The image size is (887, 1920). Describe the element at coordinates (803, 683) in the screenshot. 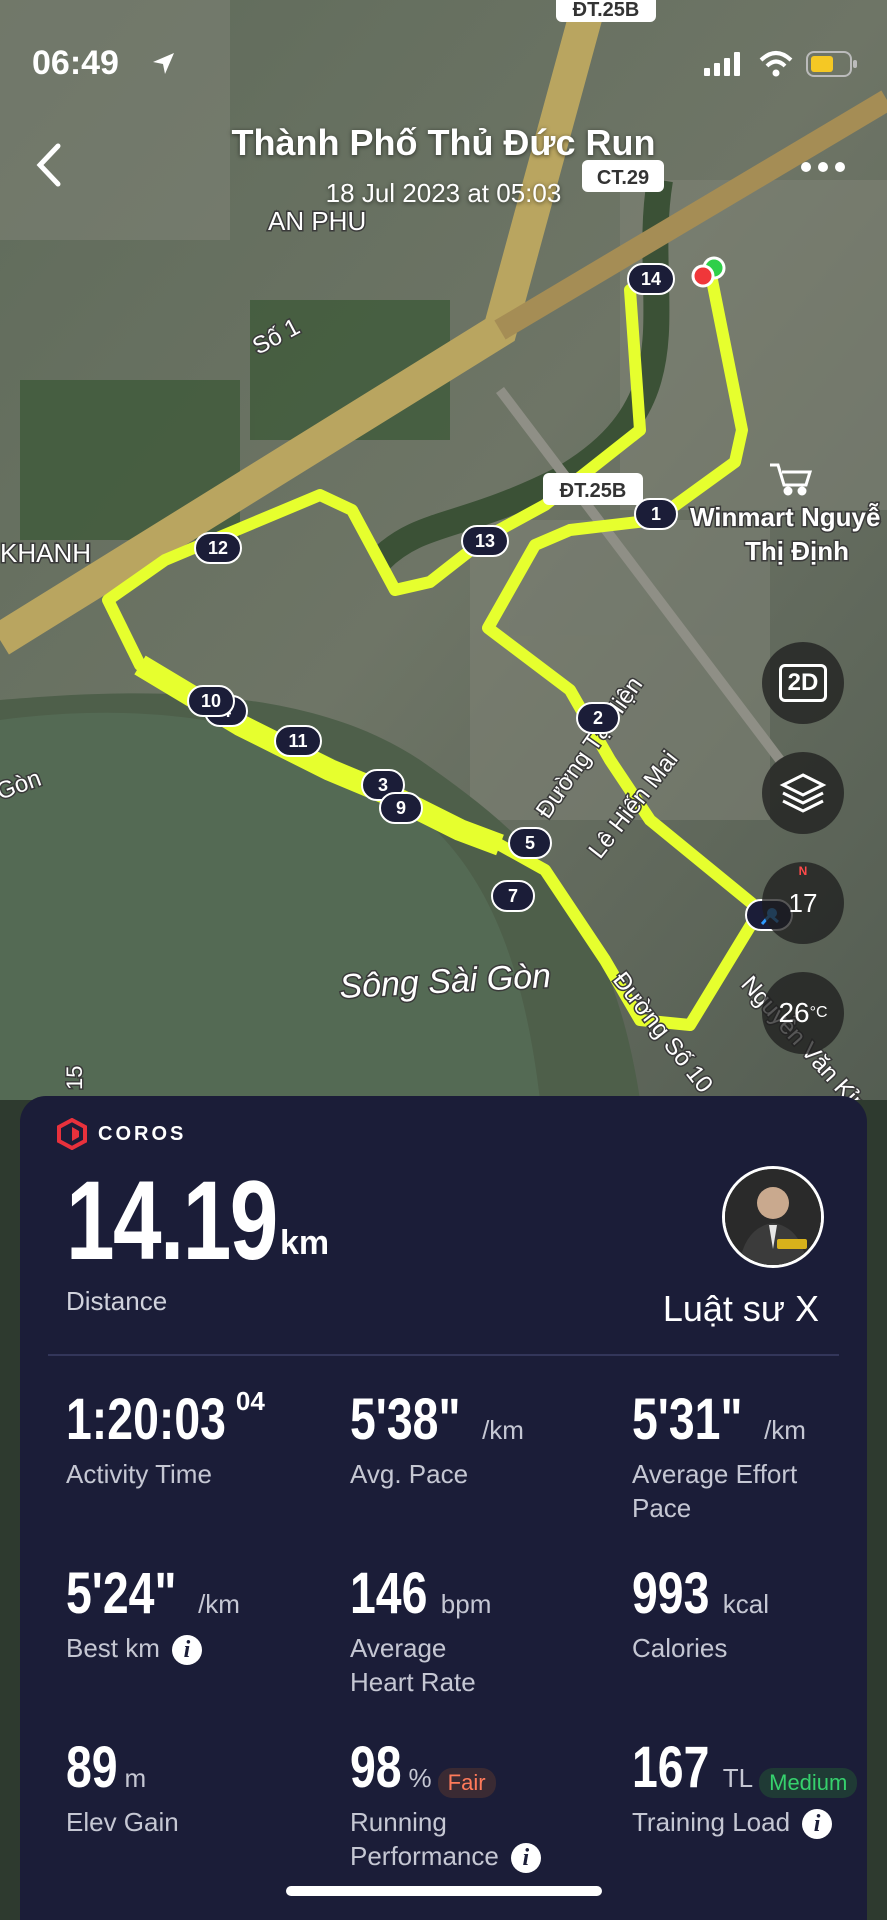

I see `view-mode-2d-button: 2D` at that location.